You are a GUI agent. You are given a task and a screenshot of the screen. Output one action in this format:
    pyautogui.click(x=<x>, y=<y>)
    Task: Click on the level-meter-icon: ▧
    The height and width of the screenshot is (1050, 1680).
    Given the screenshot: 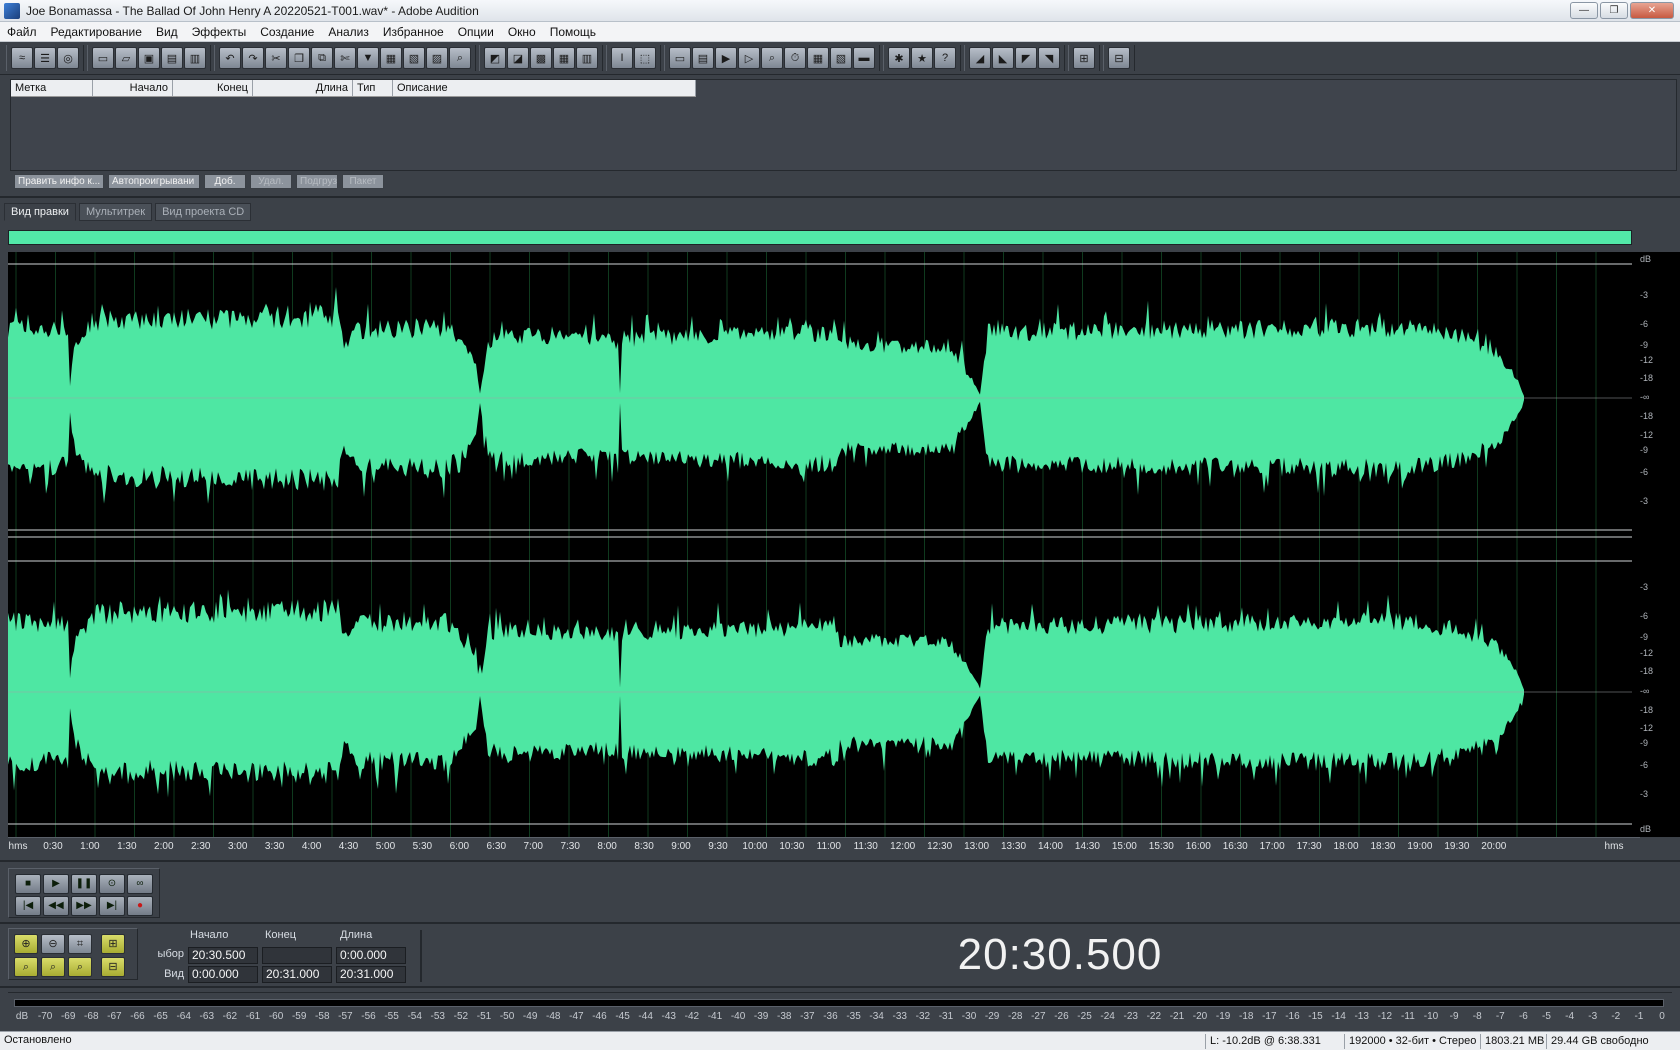 What is the action you would take?
    pyautogui.click(x=841, y=58)
    